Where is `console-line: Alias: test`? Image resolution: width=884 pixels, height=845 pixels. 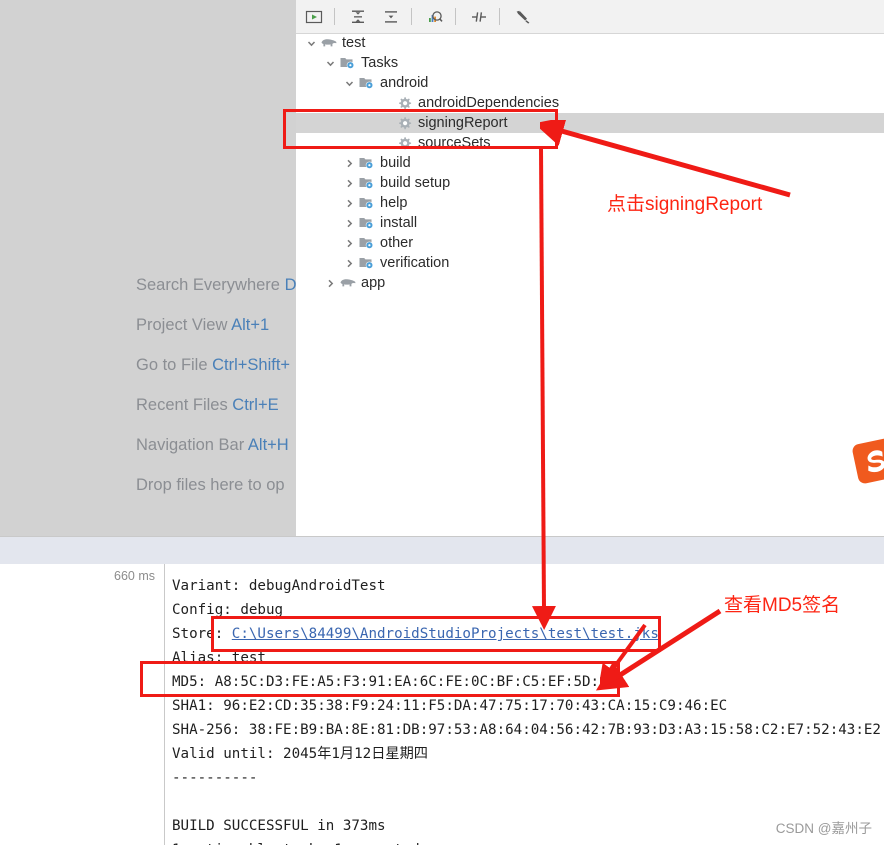 console-line: Alias: test is located at coordinates (219, 658).